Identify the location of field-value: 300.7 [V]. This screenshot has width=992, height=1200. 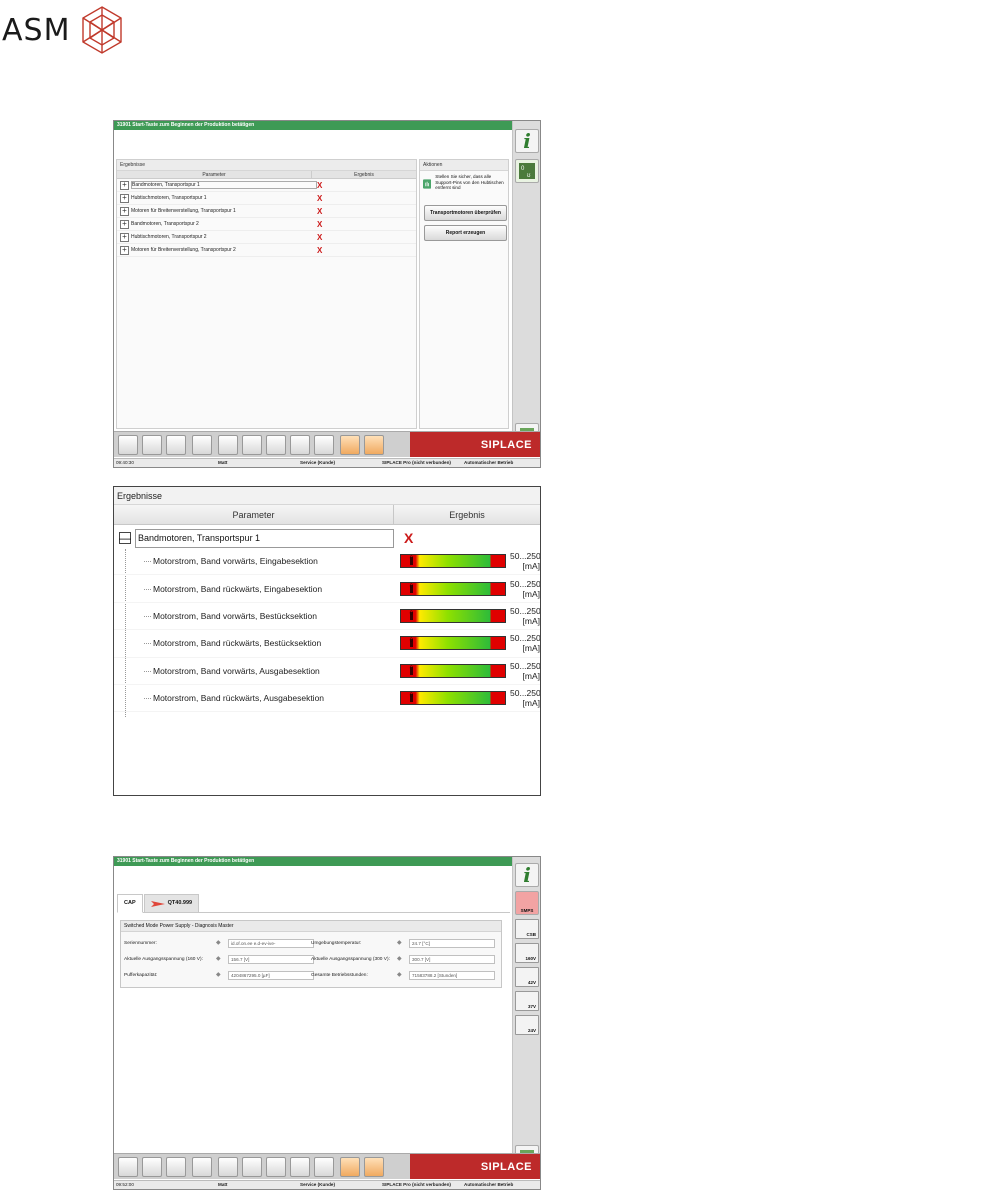
(452, 959).